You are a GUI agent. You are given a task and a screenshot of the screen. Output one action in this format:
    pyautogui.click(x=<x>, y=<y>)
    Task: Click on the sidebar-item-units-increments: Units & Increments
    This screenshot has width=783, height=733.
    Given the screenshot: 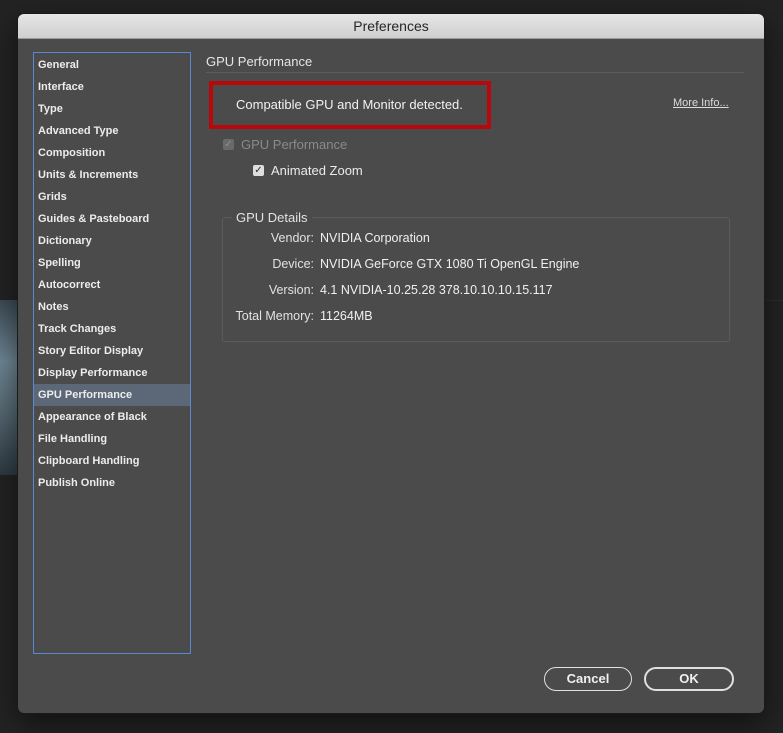 What is the action you would take?
    pyautogui.click(x=112, y=175)
    